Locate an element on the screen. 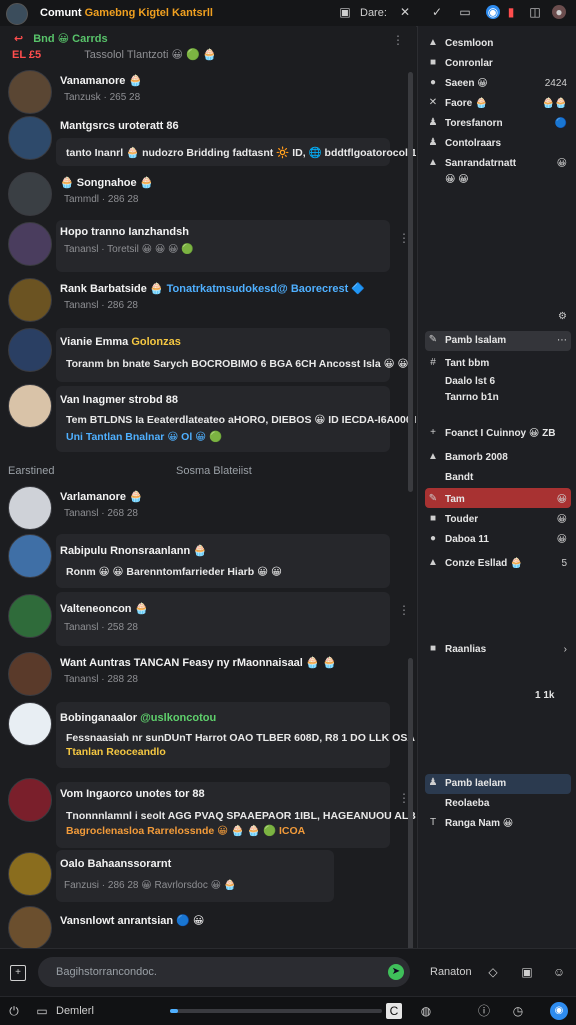 The image size is (576, 1025). message-author: Varlamanore 🧁 is located at coordinates (101, 496).